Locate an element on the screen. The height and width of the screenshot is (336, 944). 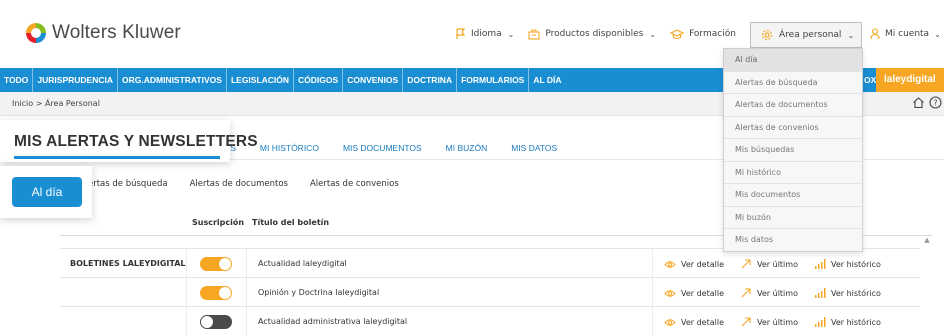
nav-item-doctrina: DOCTRINA is located at coordinates (430, 80).